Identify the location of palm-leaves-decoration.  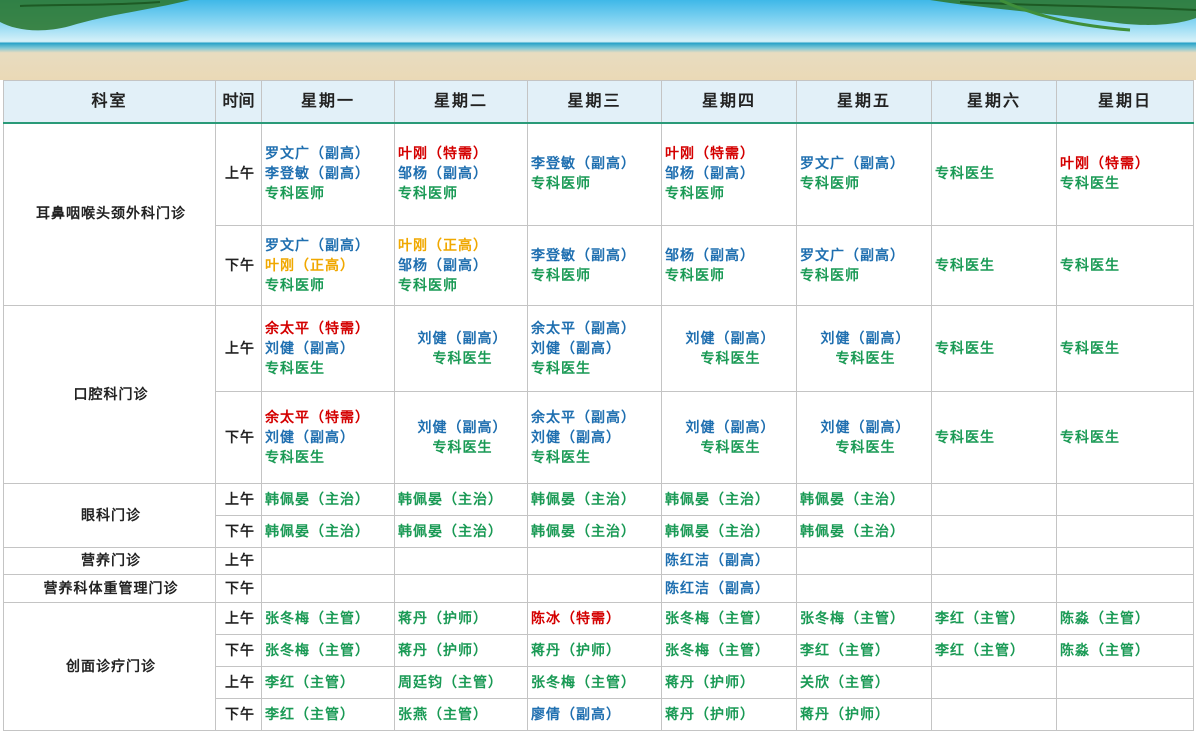
(598, 16).